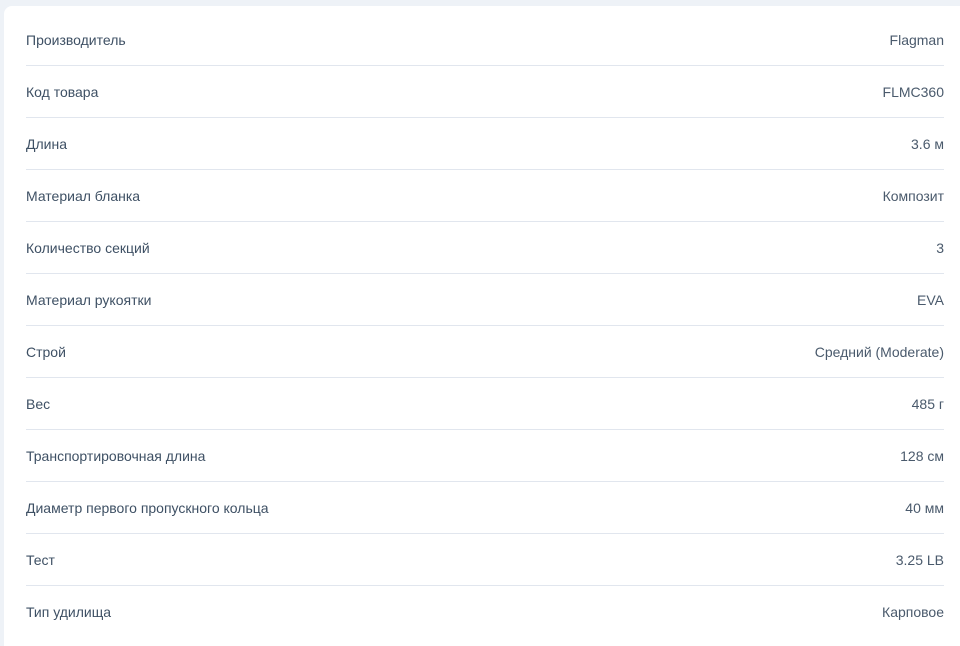 Image resolution: width=960 pixels, height=646 pixels. I want to click on spec-value: 3.25 LB, so click(919, 559).